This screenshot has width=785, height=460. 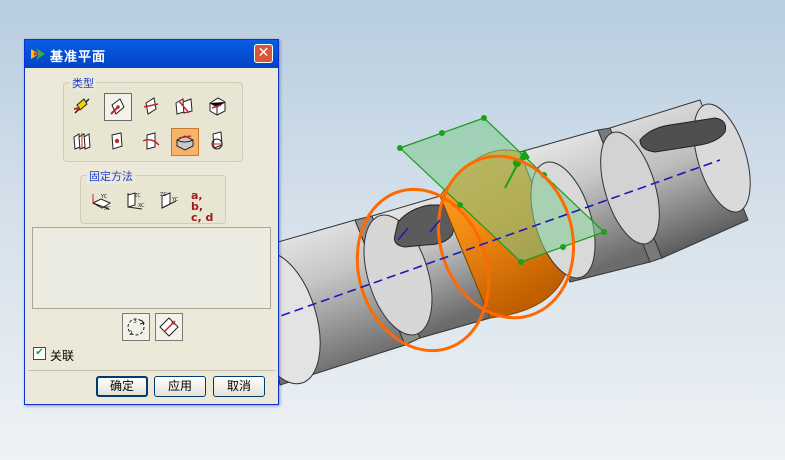 I want to click on plane-at-distance-icon, so click(x=151, y=106).